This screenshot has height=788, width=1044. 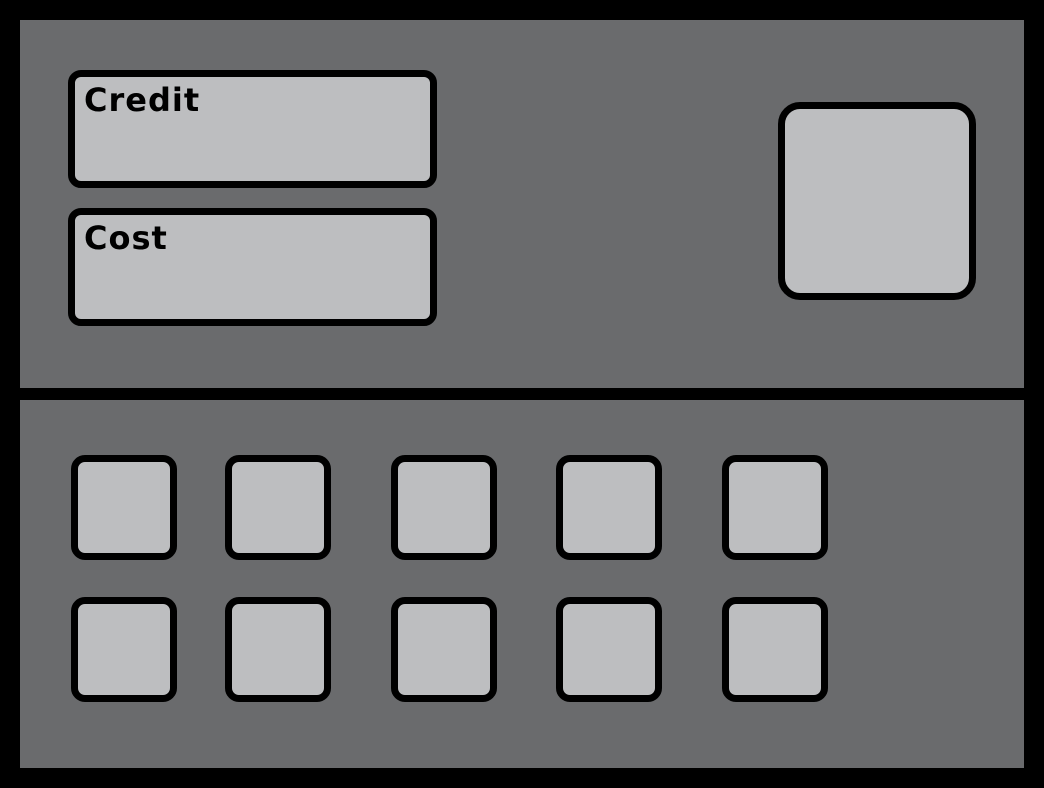 I want to click on credit-field: Credit, so click(x=252, y=129).